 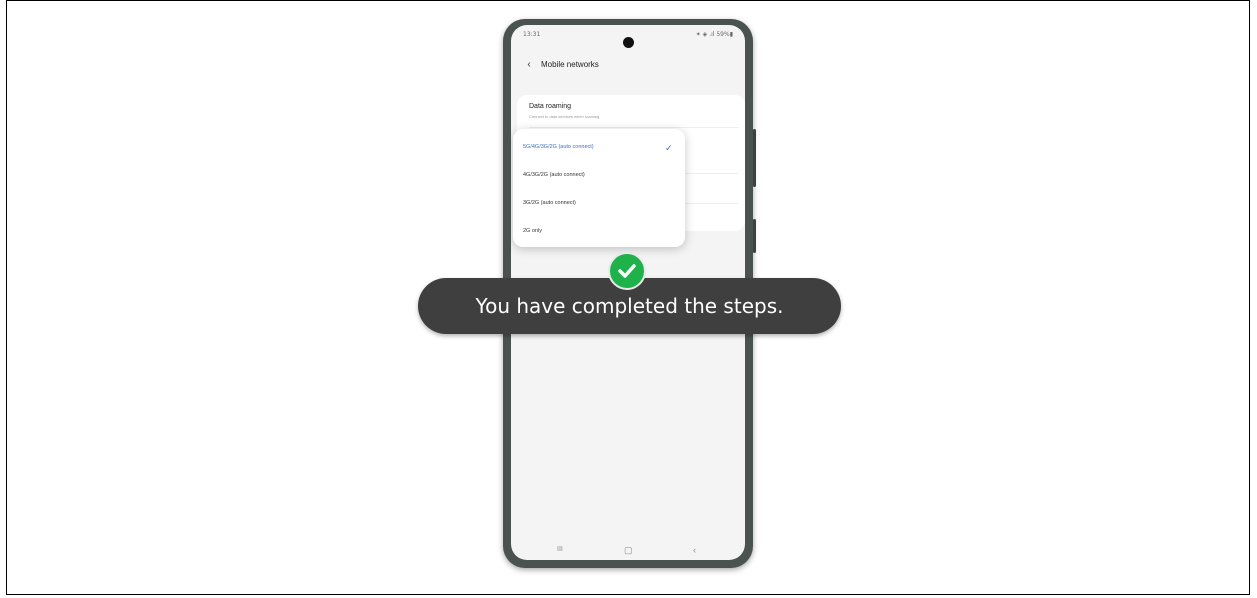 What do you see at coordinates (550, 106) in the screenshot?
I see `data-roaming-title: Data roaming` at bounding box center [550, 106].